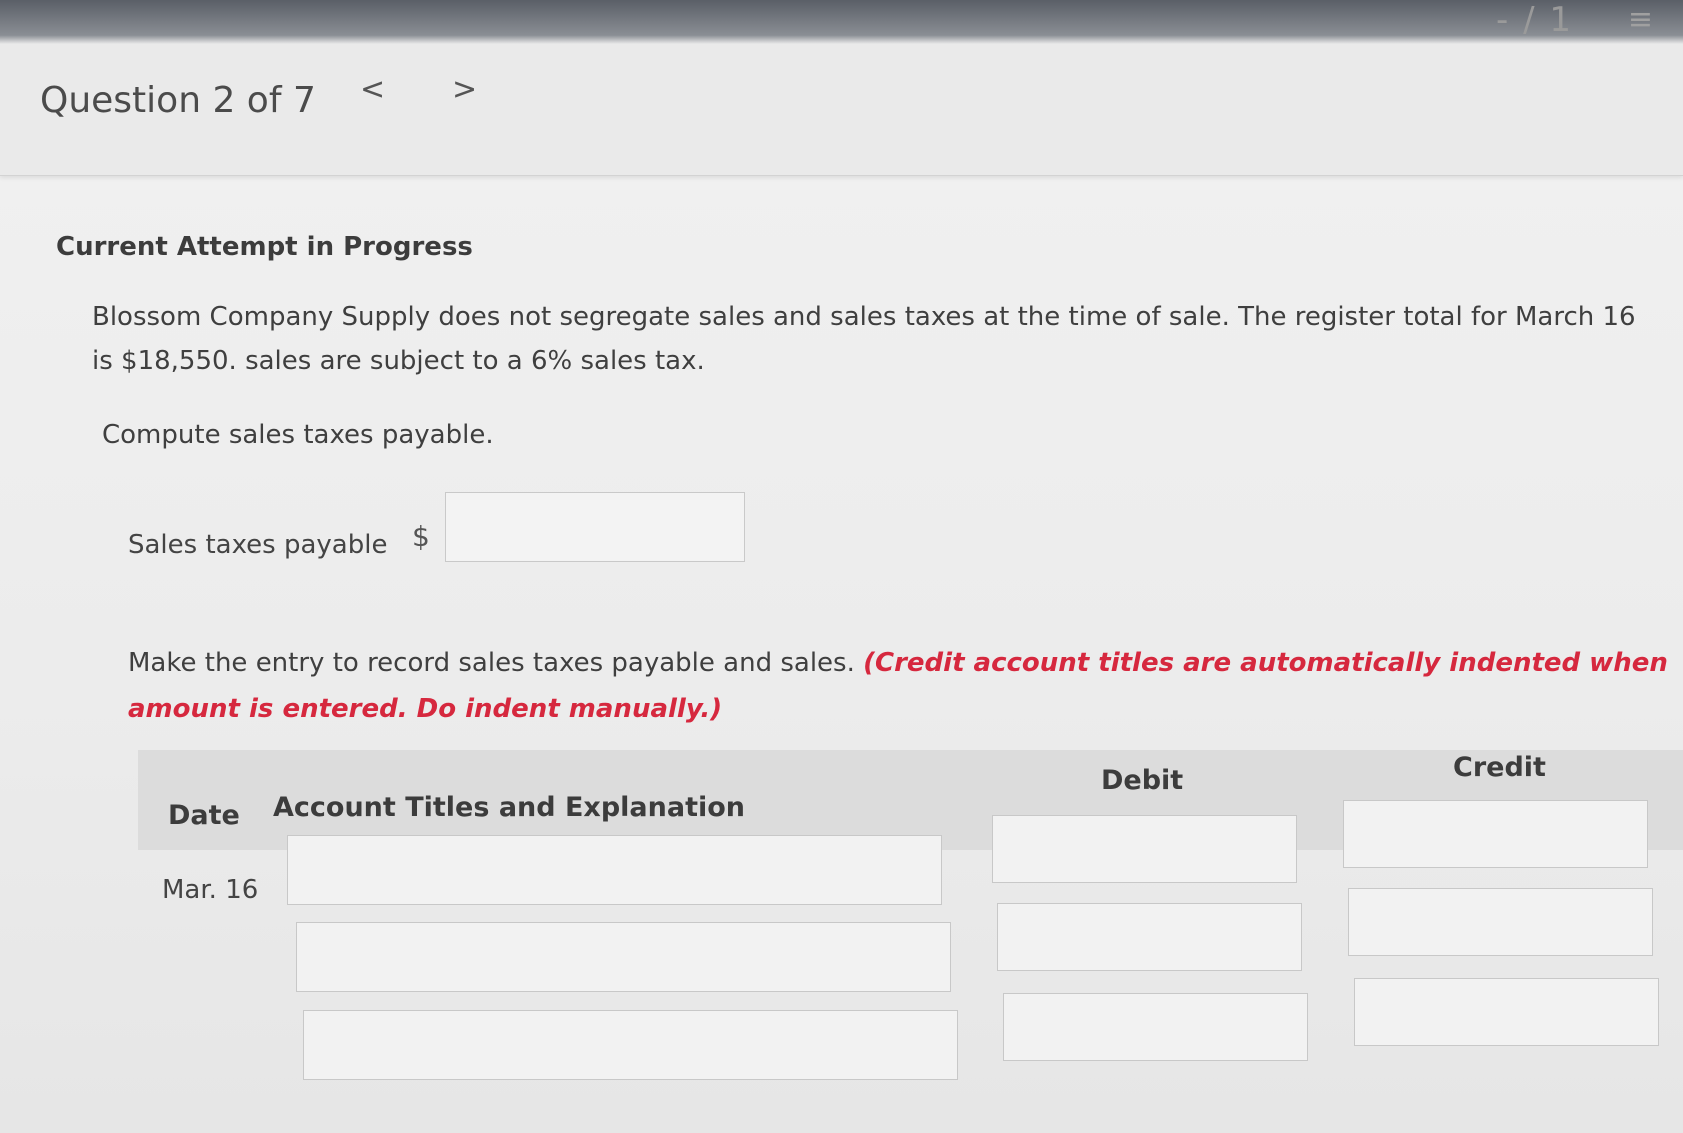  I want to click on dollar-sign: $, so click(421, 536).